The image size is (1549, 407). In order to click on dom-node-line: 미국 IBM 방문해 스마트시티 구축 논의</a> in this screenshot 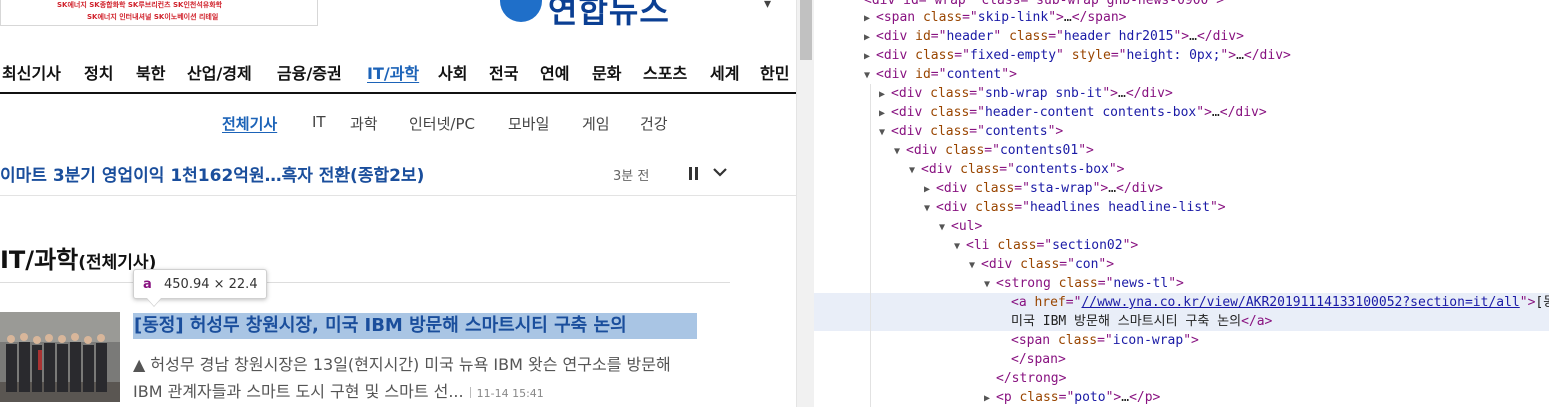, I will do `click(1181, 321)`.